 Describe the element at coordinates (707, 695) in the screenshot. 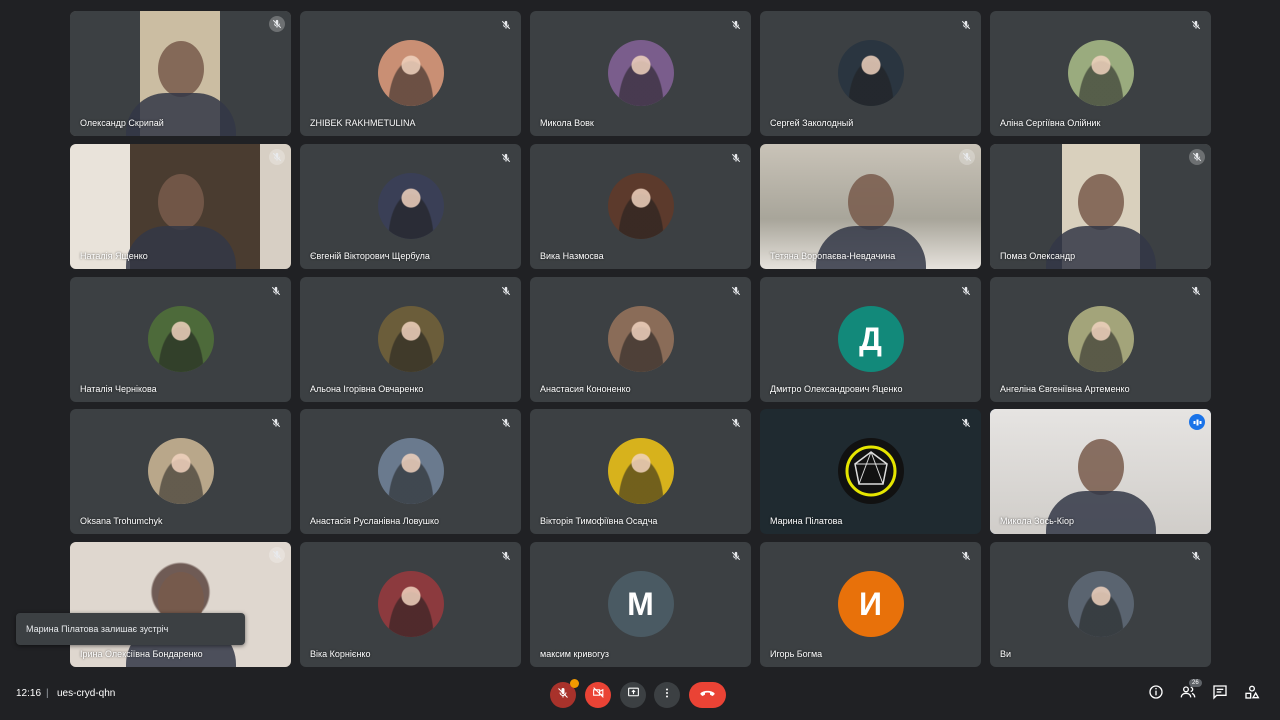

I see `leave-call-button` at that location.